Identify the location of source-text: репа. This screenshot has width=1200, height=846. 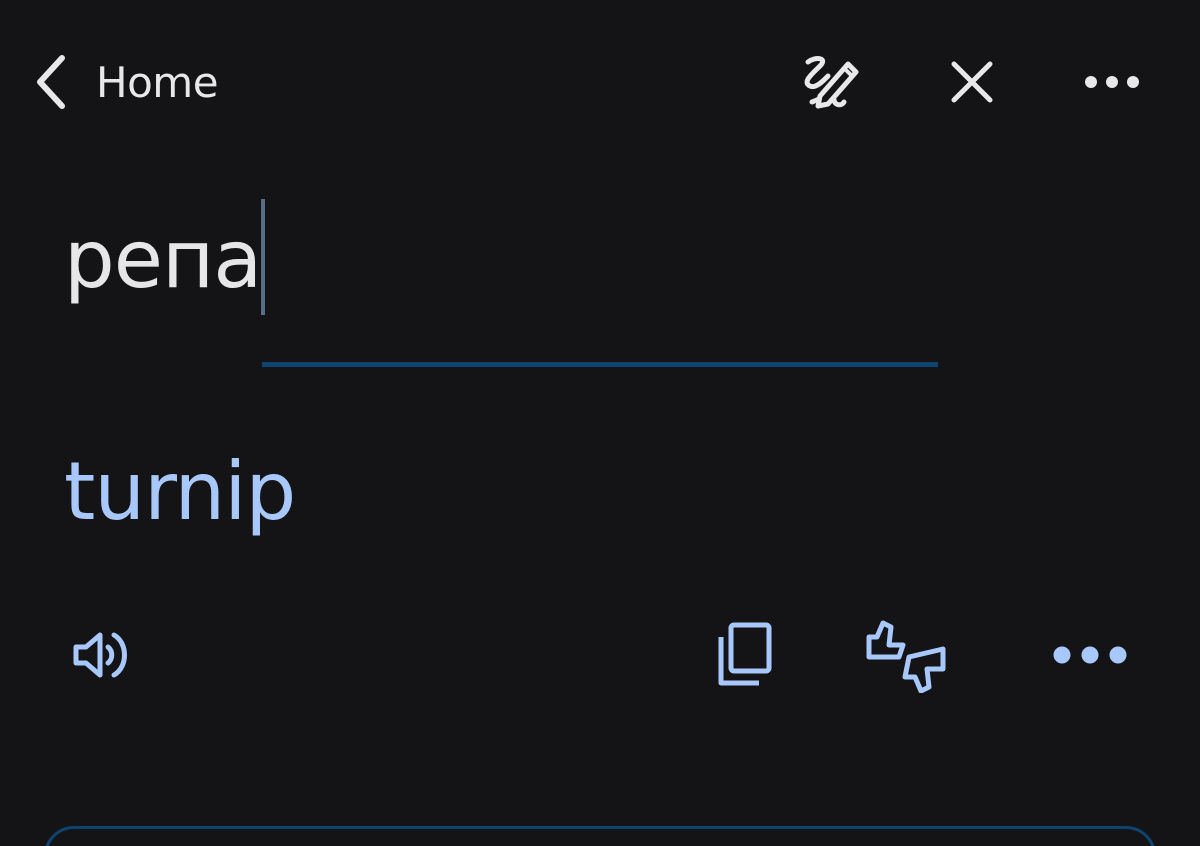
(163, 259).